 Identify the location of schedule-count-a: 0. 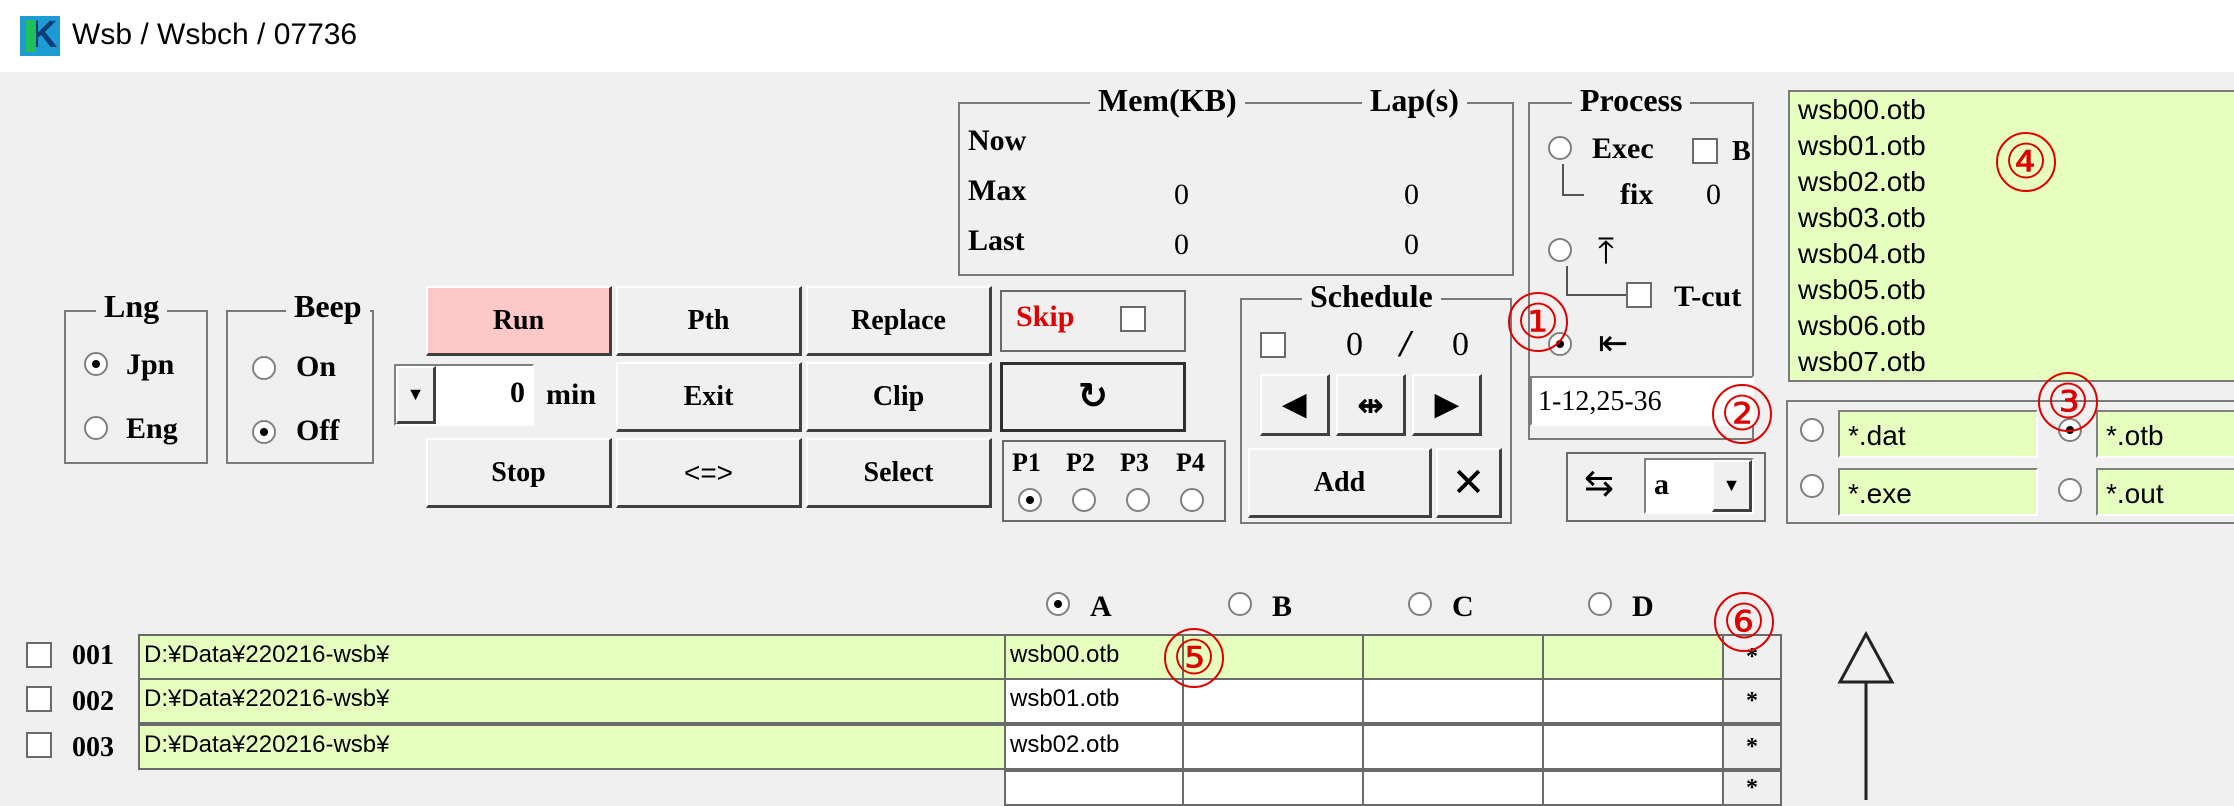
(1354, 344).